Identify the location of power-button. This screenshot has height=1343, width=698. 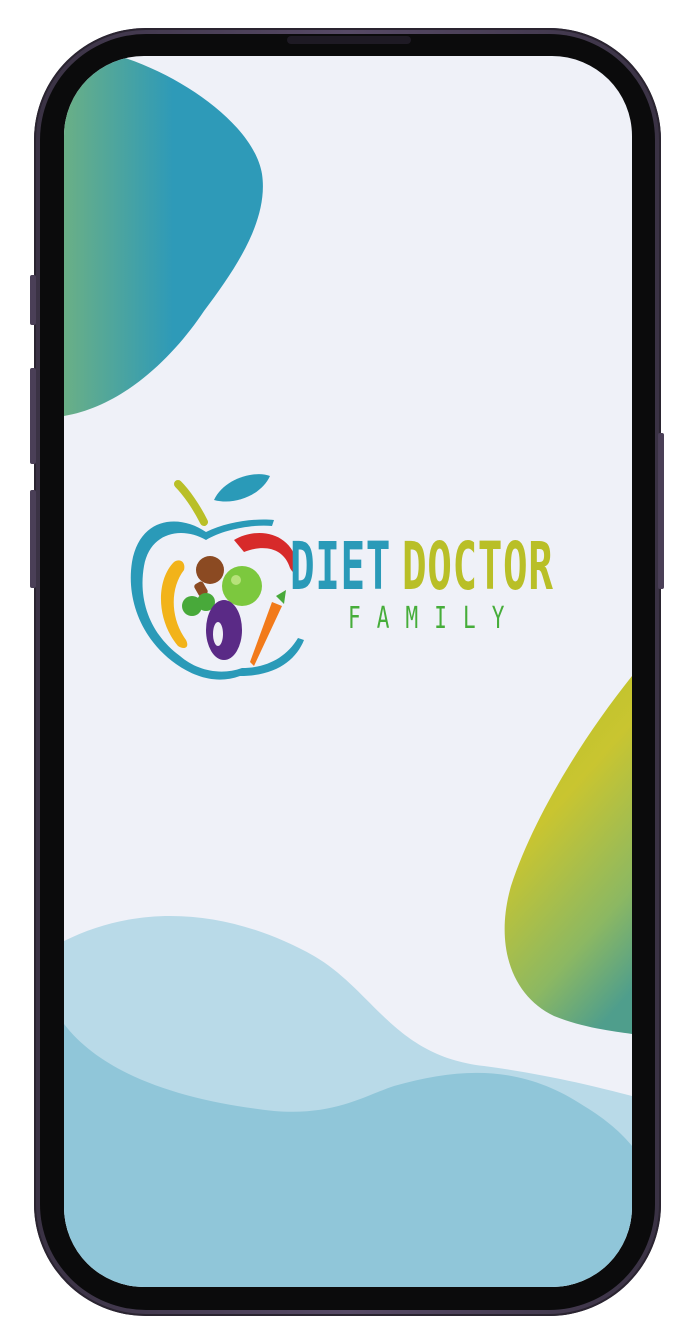
(661, 511).